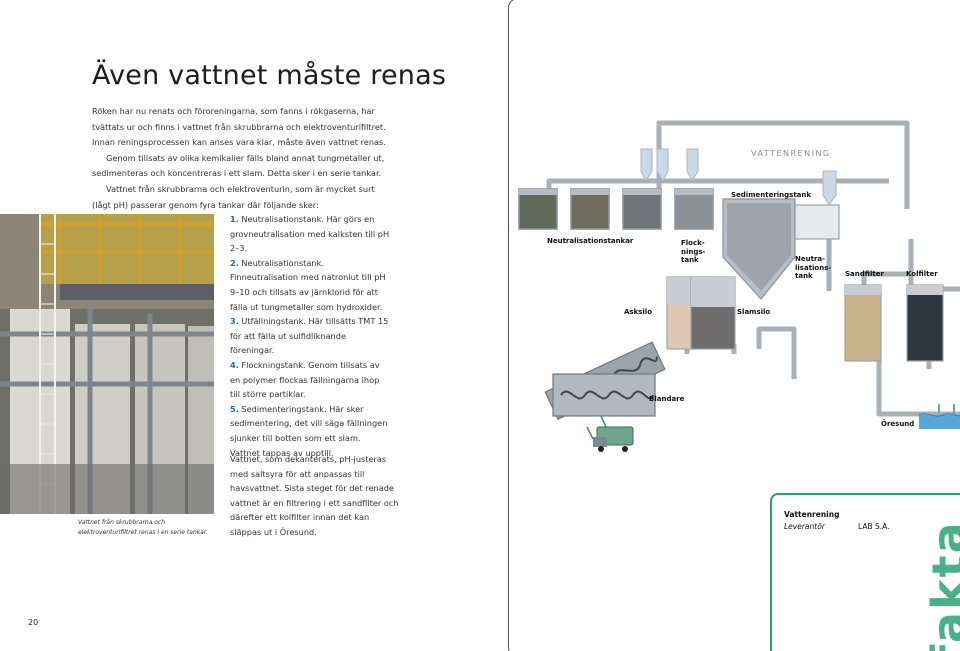  What do you see at coordinates (234, 262) in the screenshot?
I see `step-number: 2.` at bounding box center [234, 262].